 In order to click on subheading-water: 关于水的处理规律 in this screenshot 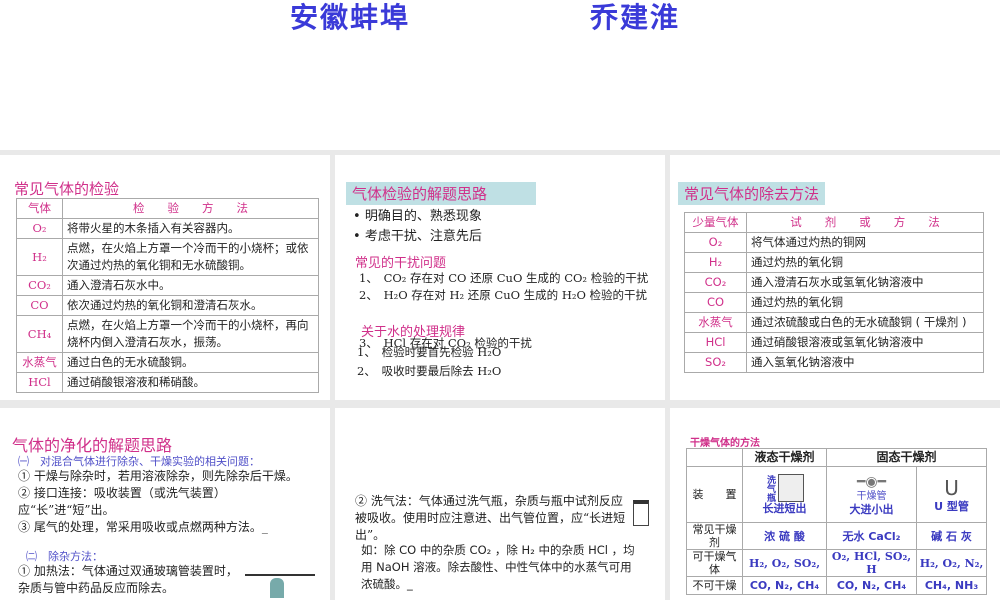, I will do `click(413, 332)`.